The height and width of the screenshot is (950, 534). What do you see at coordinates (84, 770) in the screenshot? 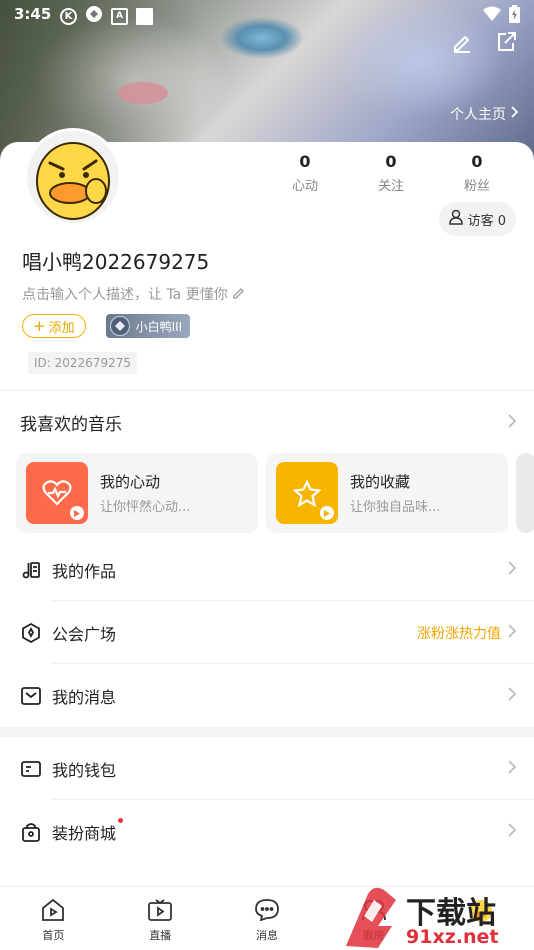
I see `menu-label: 我的钱包` at bounding box center [84, 770].